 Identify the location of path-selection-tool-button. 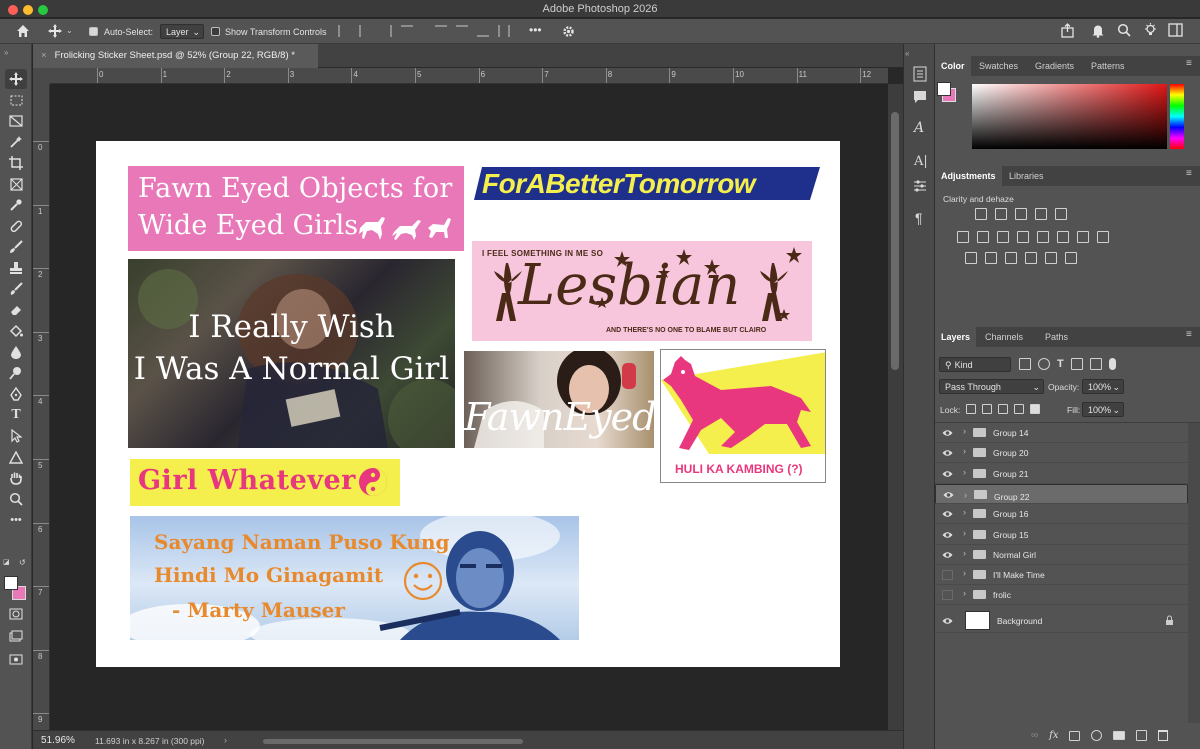
(16, 436).